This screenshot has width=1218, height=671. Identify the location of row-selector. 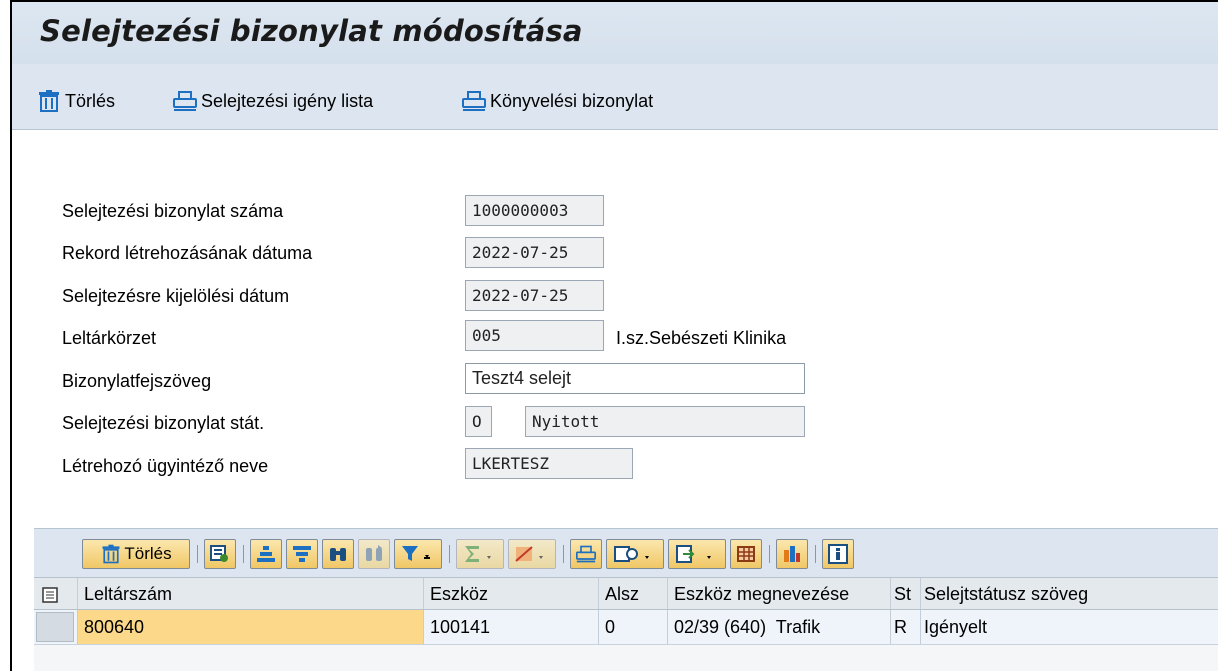
(56, 627).